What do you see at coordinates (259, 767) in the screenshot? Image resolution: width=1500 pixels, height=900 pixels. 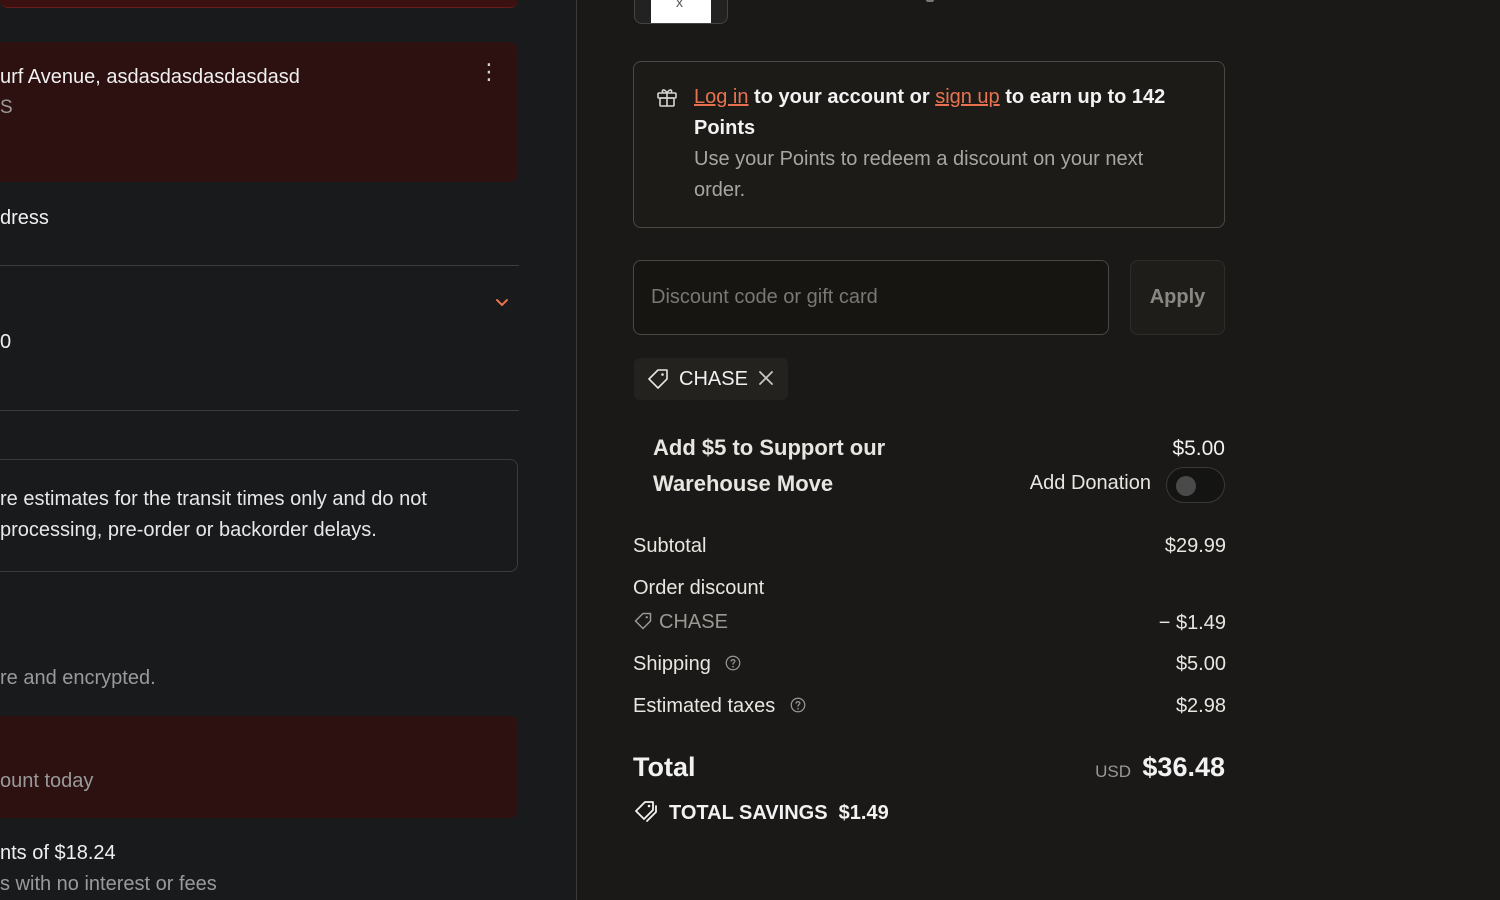 I see `payment-option-card` at bounding box center [259, 767].